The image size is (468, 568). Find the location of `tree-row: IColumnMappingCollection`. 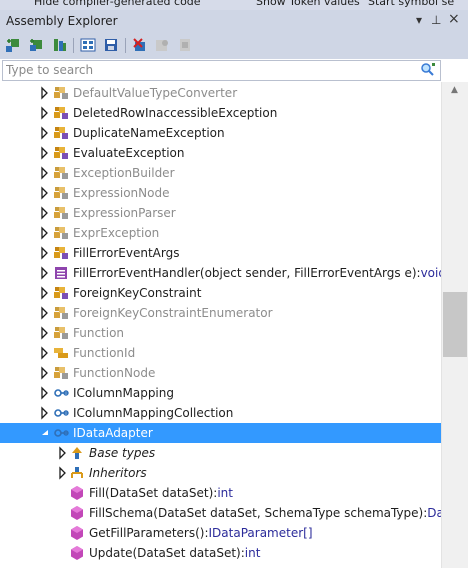

tree-row: IColumnMappingCollection is located at coordinates (221, 413).